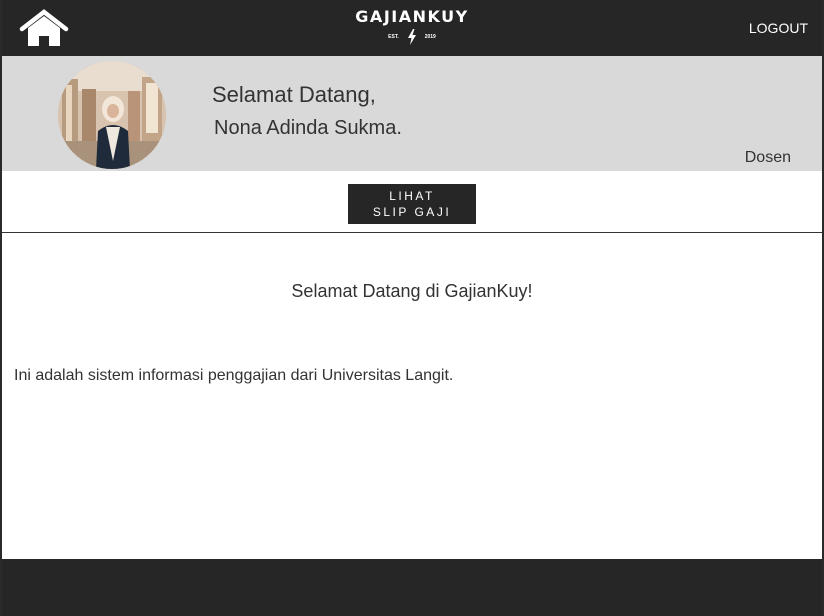 The width and height of the screenshot is (824, 616). What do you see at coordinates (778, 28) in the screenshot?
I see `logout-link: LOGOUT` at bounding box center [778, 28].